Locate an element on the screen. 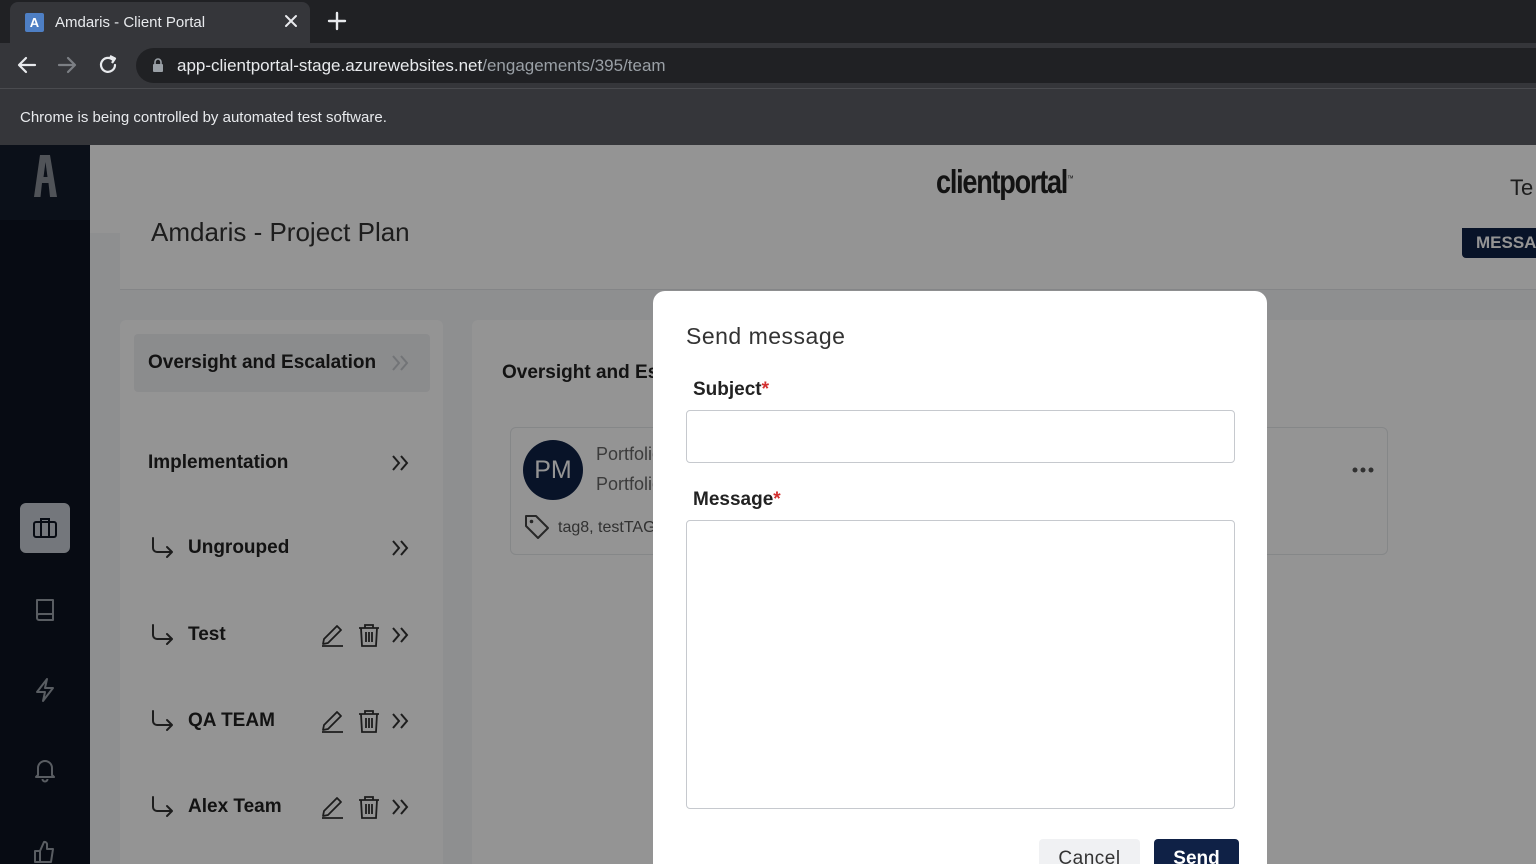  subject-label-text: Subject is located at coordinates (727, 389).